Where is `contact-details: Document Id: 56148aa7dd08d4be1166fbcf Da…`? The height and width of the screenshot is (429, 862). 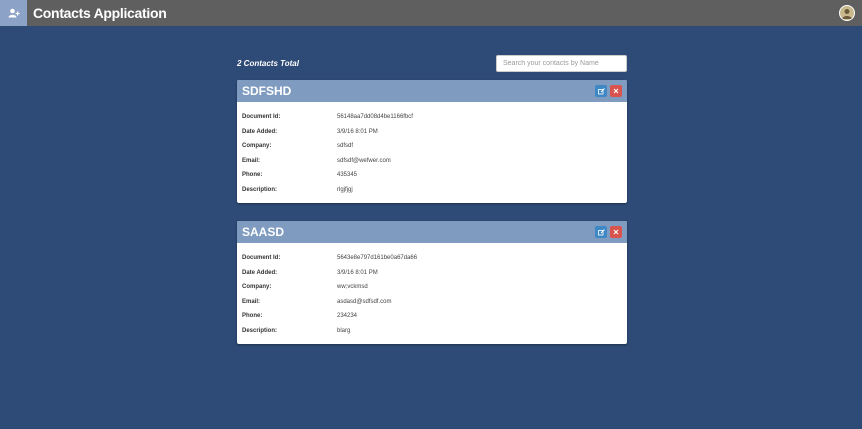
contact-details: Document Id: 56148aa7dd08d4be1166fbcf Da… is located at coordinates (432, 152).